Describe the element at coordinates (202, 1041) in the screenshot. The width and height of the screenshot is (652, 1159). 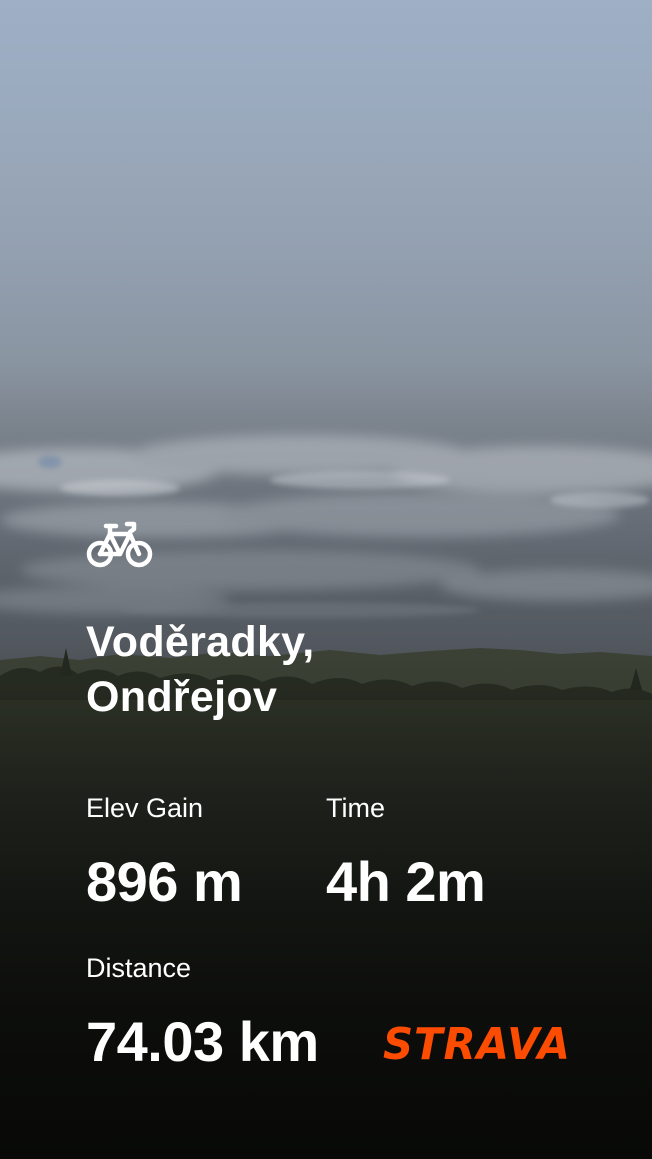
I see `distance-value: 74.03 km` at that location.